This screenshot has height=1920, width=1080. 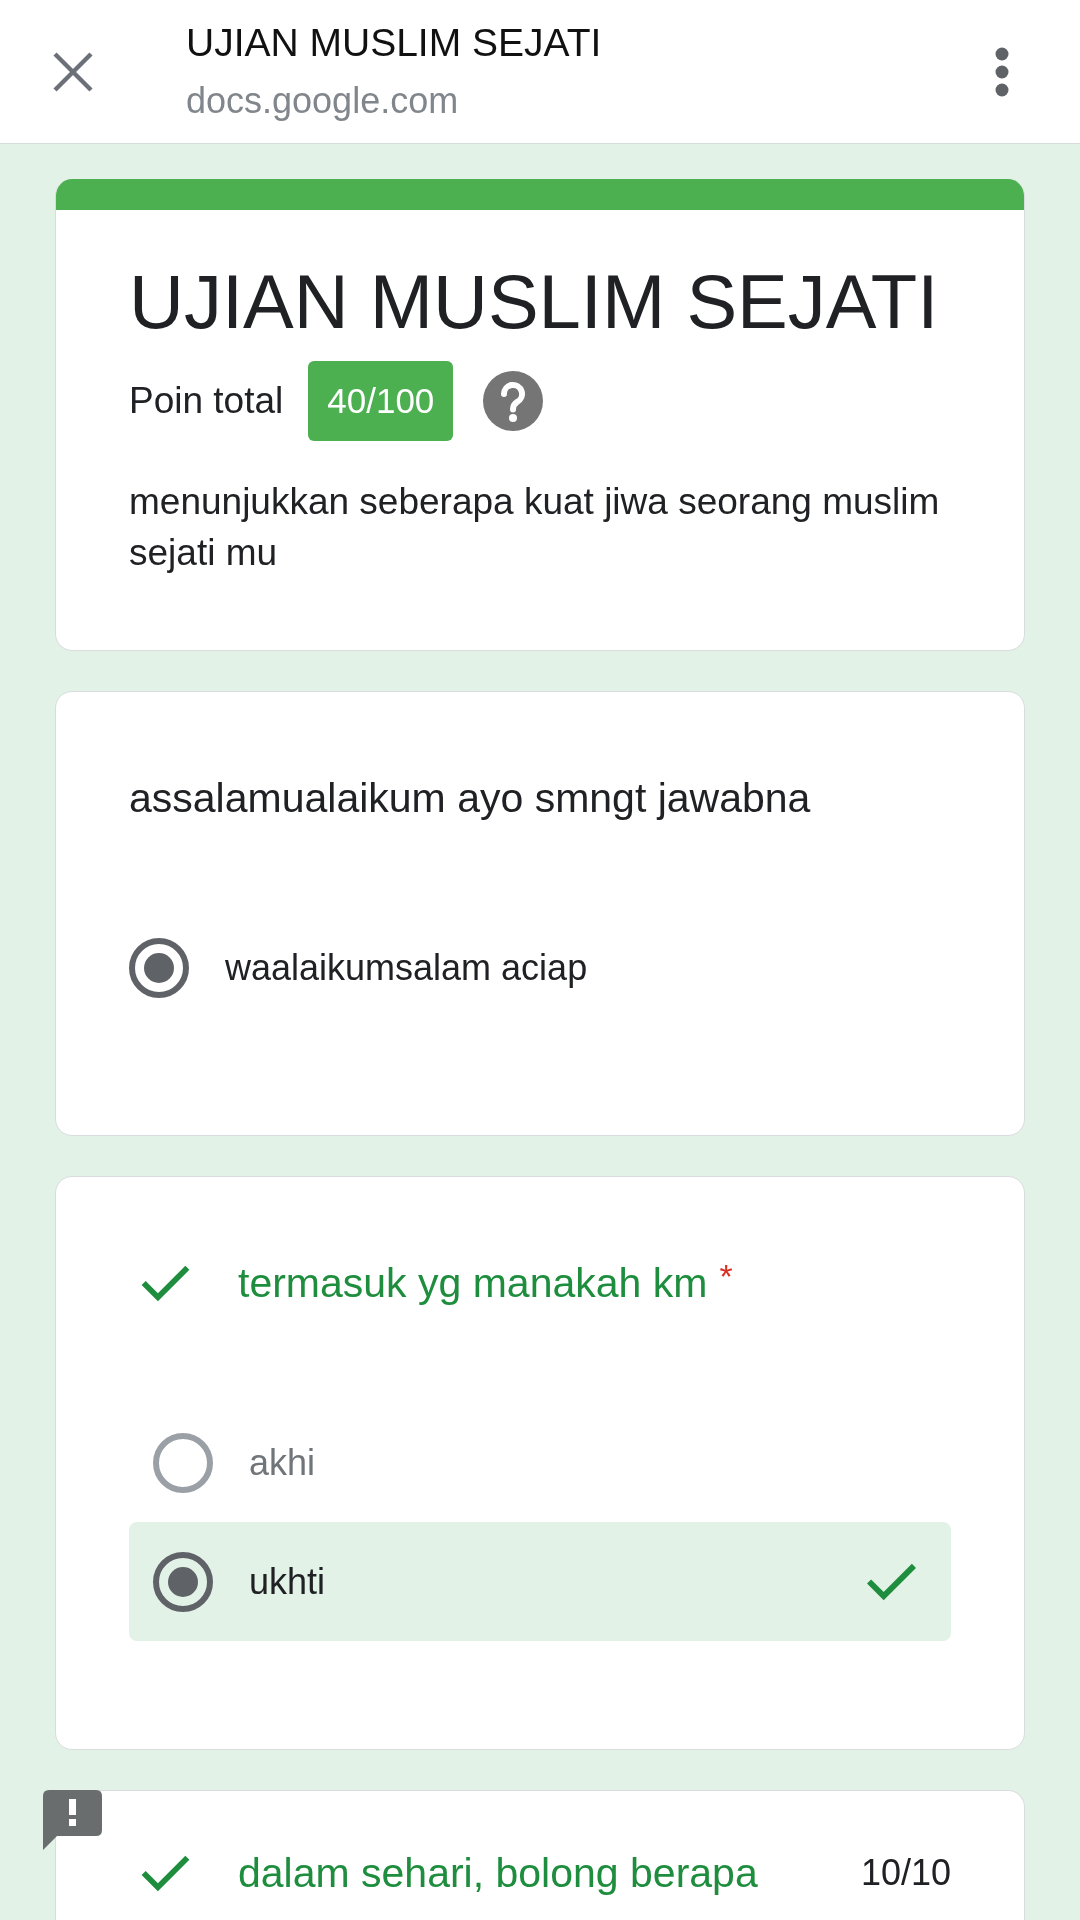 I want to click on score-label: Poin total, so click(x=206, y=401).